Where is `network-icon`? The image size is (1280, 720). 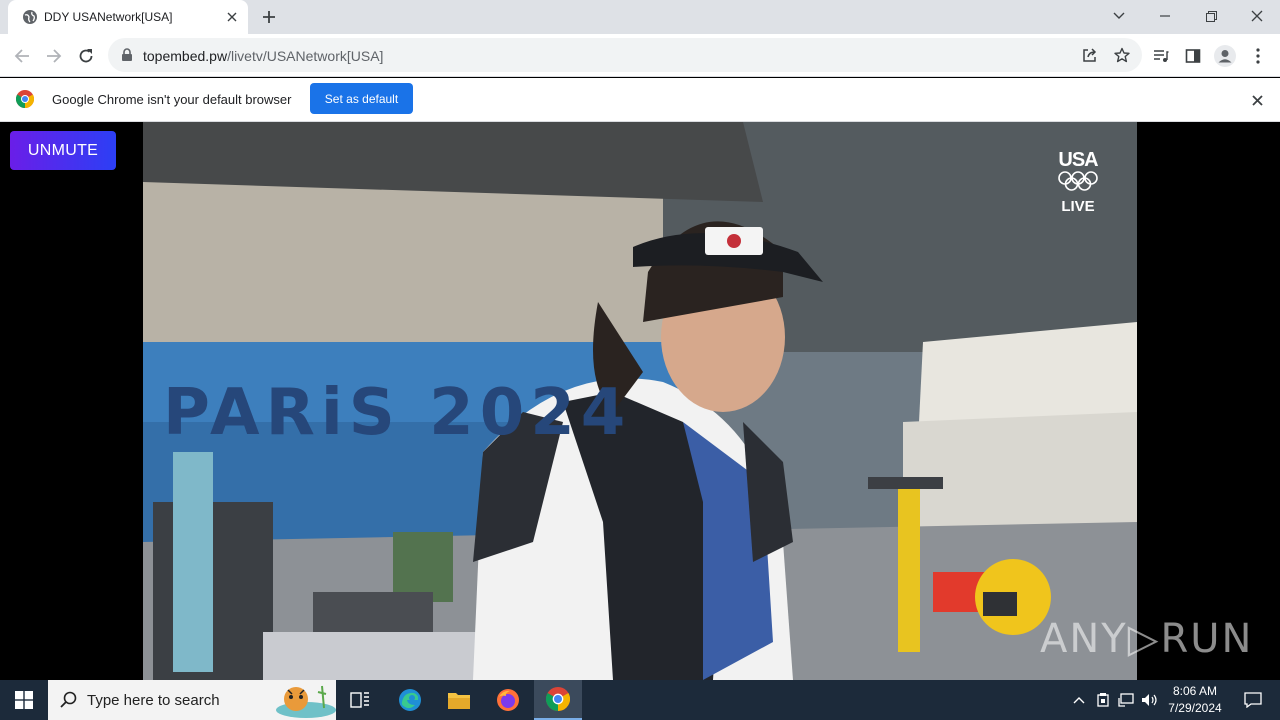 network-icon is located at coordinates (1126, 700).